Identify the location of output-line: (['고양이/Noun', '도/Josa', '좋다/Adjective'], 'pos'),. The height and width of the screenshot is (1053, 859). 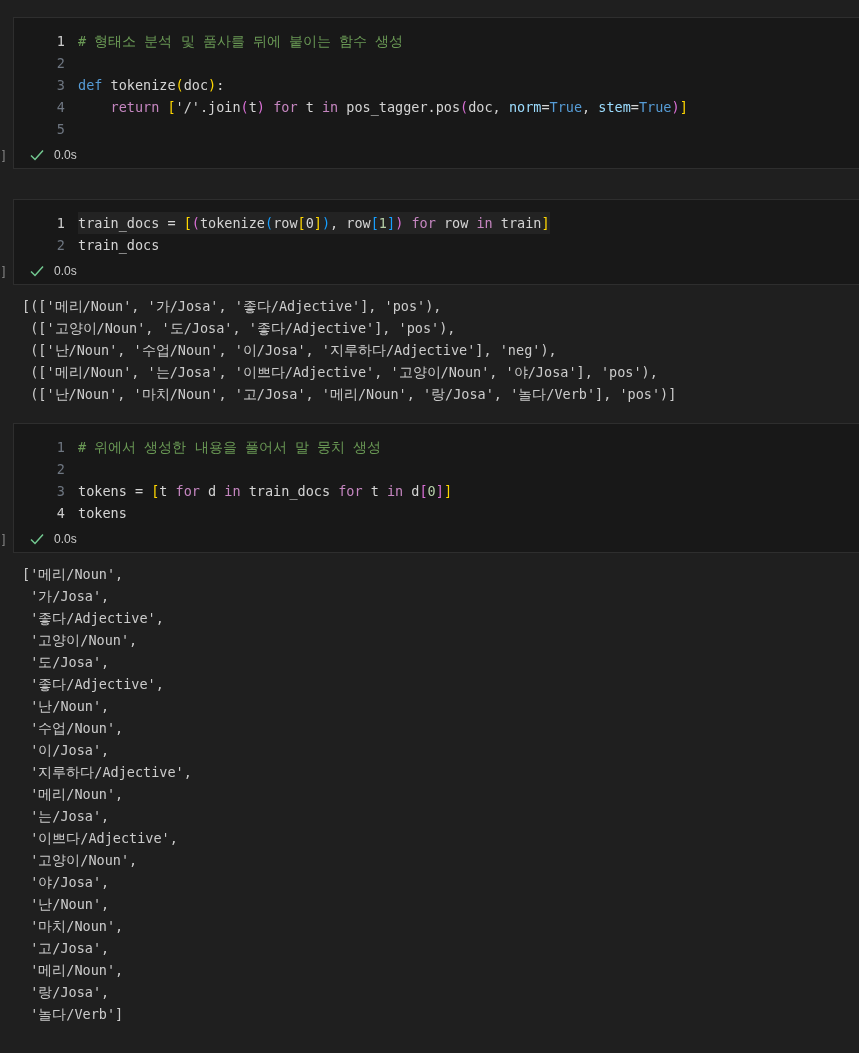
(243, 328).